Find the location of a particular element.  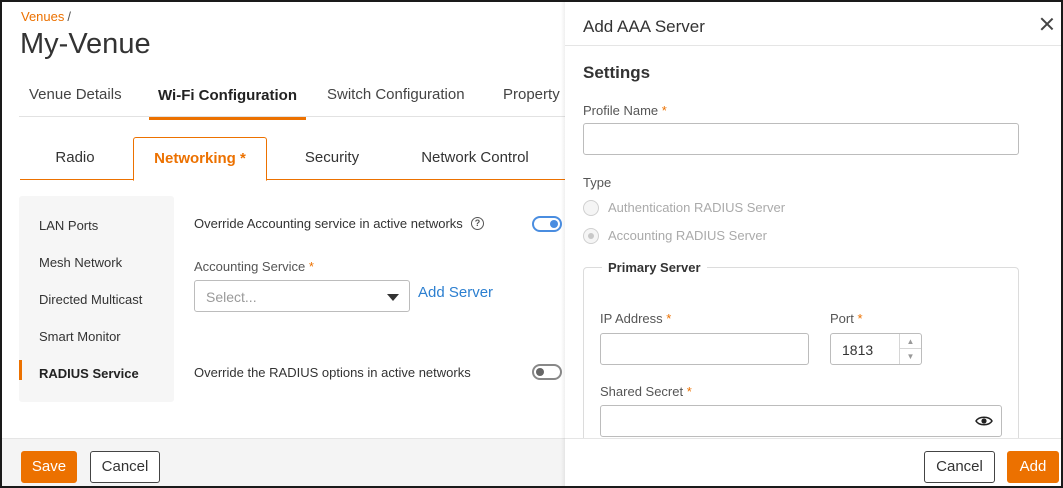

breadcrumb: Venues / is located at coordinates (46, 16).